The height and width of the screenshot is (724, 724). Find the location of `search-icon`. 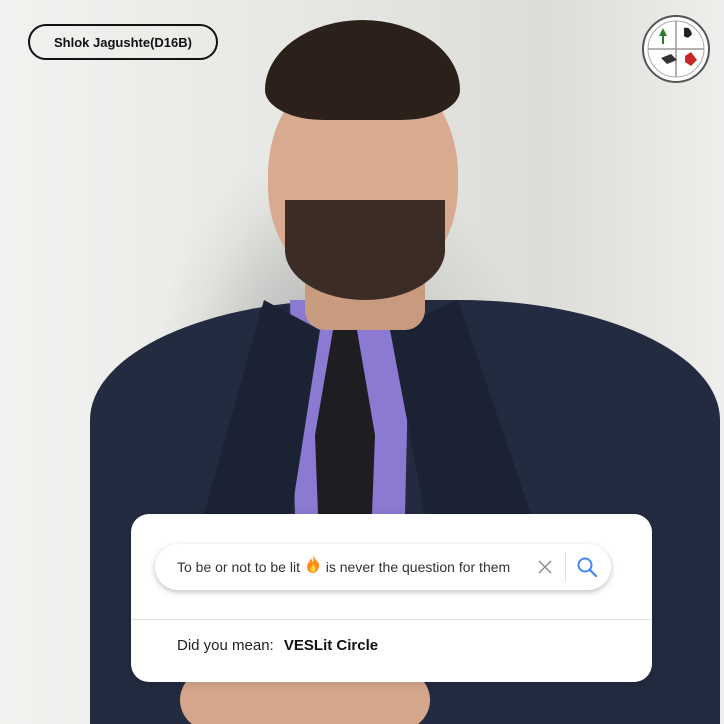

search-icon is located at coordinates (587, 567).